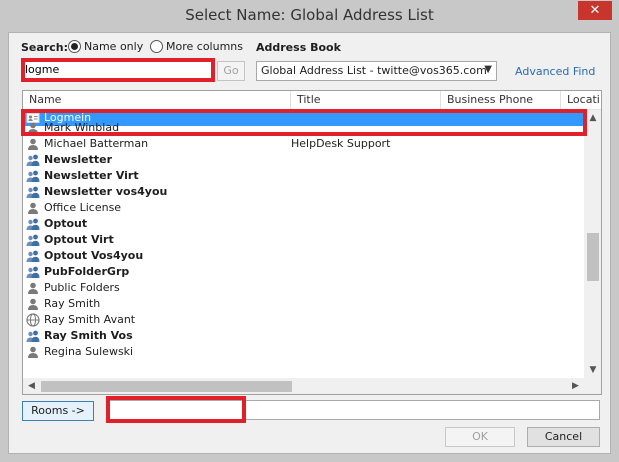  I want to click on row-name: Optout, so click(66, 223).